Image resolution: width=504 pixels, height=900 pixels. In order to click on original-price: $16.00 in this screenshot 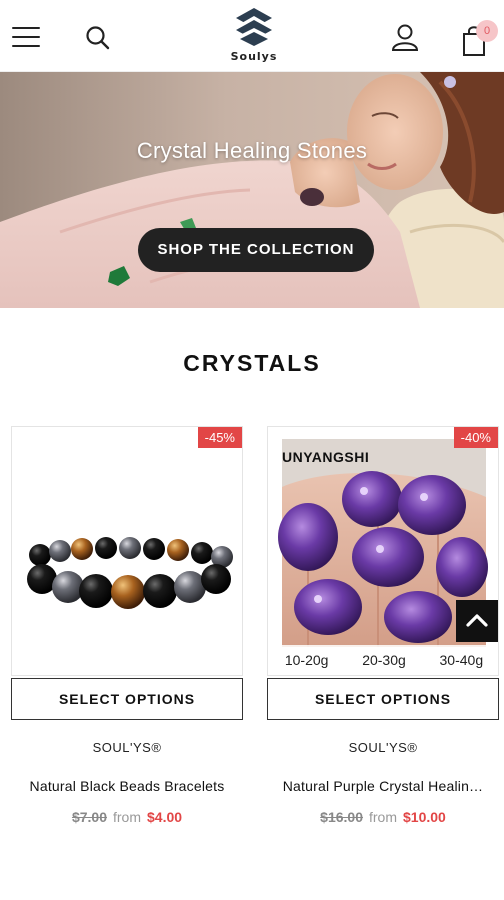, I will do `click(341, 817)`.